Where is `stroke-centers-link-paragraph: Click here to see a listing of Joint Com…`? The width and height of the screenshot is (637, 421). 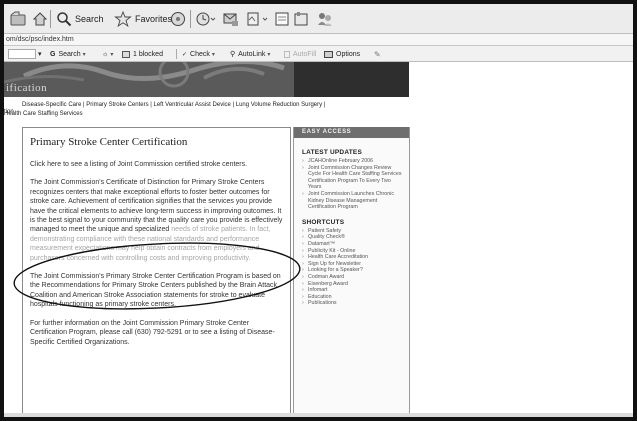
stroke-centers-link-paragraph: Click here to see a listing of Joint Com… is located at coordinates (157, 164).